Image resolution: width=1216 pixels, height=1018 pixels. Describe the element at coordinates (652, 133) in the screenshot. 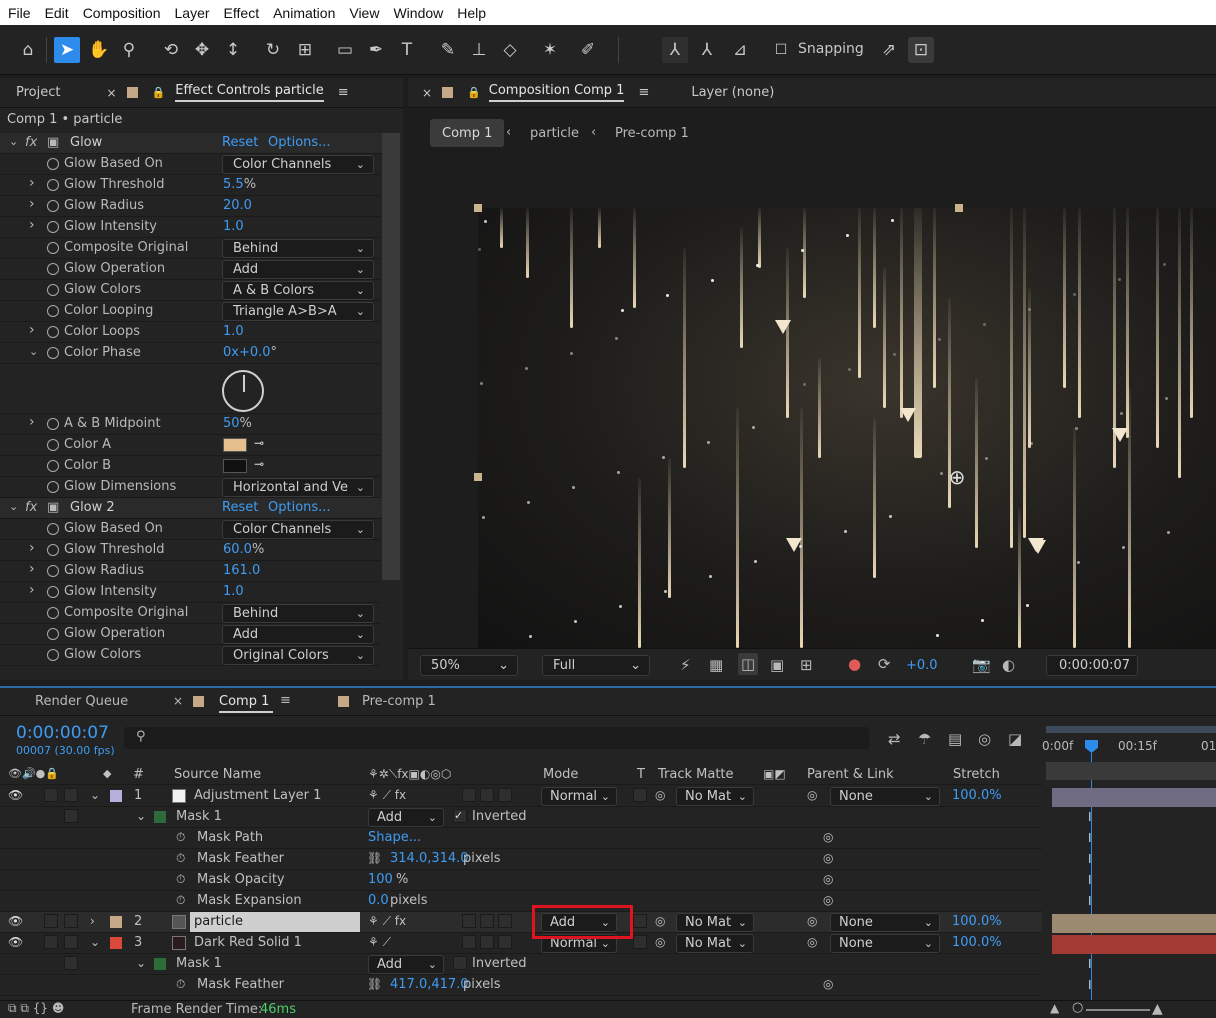

I see `comp-breadcrumb-precomp: Pre-comp 1` at that location.